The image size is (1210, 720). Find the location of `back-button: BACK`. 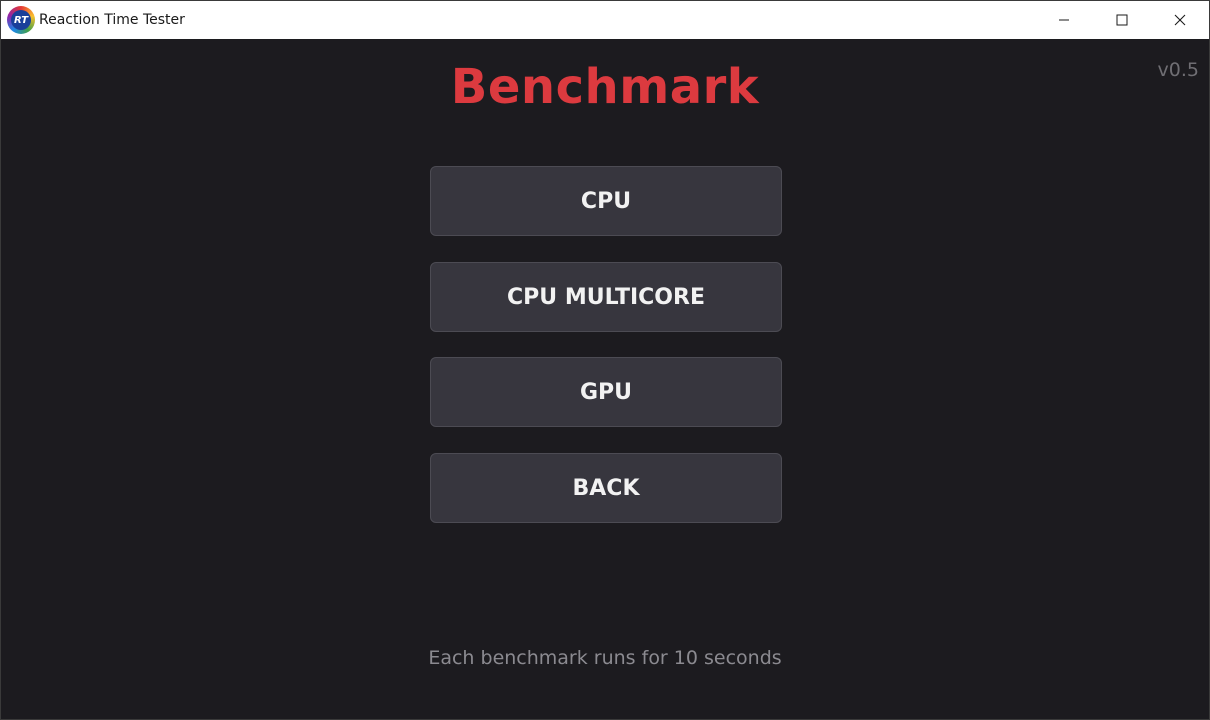

back-button: BACK is located at coordinates (606, 488).